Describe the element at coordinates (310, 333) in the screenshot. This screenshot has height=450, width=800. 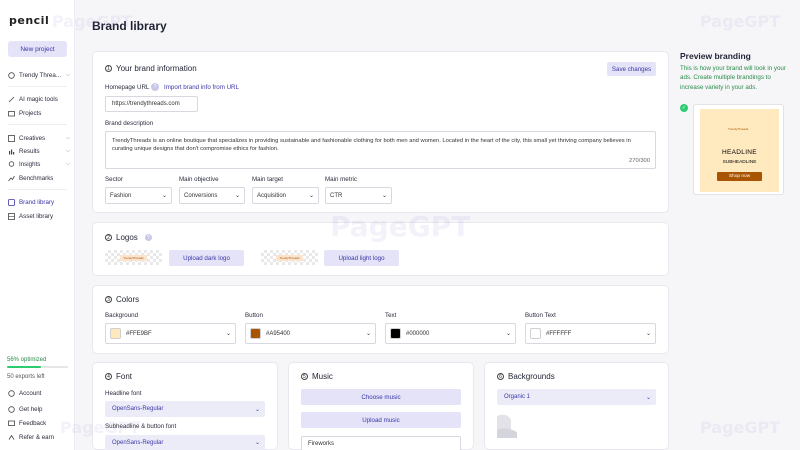
I see `button-color-picker: #A95400 ⌄` at that location.